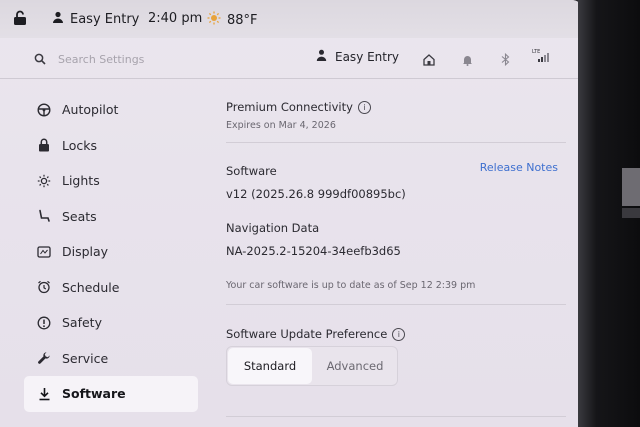  What do you see at coordinates (289, 107) in the screenshot?
I see `premium-connectivity-title: Premium Connectivity` at bounding box center [289, 107].